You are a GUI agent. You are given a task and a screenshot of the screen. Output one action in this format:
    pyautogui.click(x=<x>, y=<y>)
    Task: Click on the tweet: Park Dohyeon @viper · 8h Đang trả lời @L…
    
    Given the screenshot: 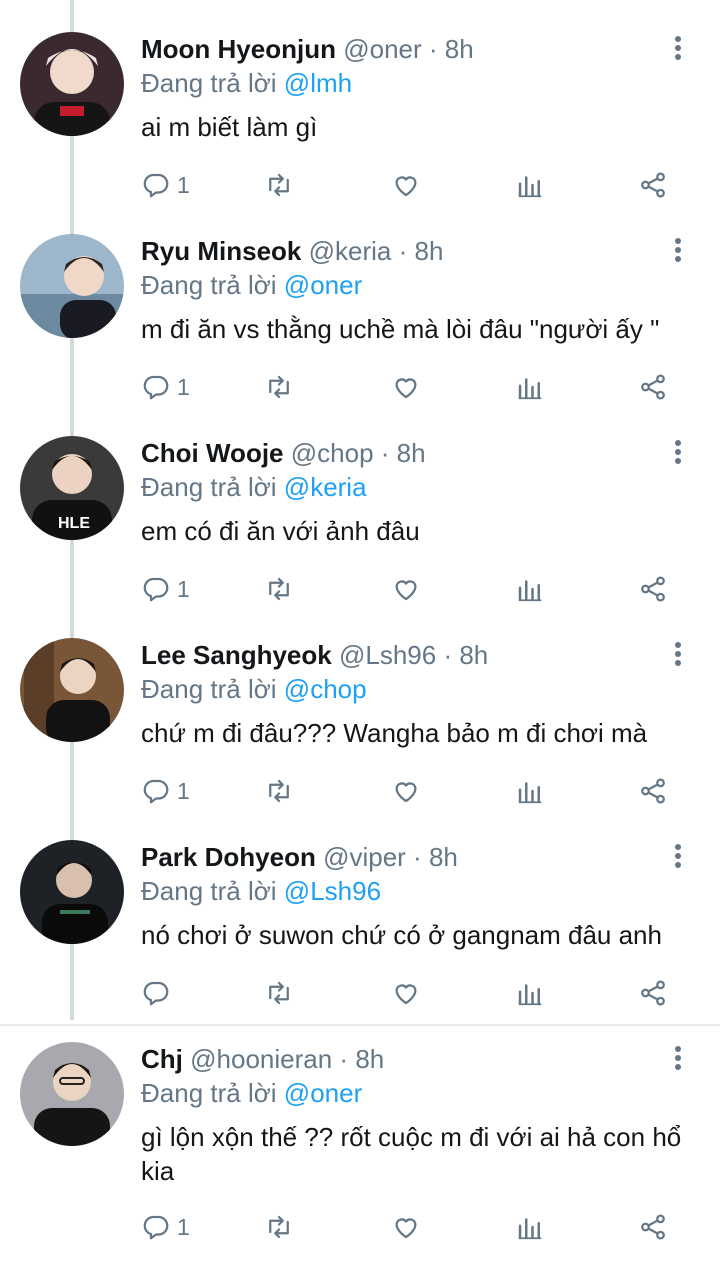 What is the action you would take?
    pyautogui.click(x=360, y=930)
    